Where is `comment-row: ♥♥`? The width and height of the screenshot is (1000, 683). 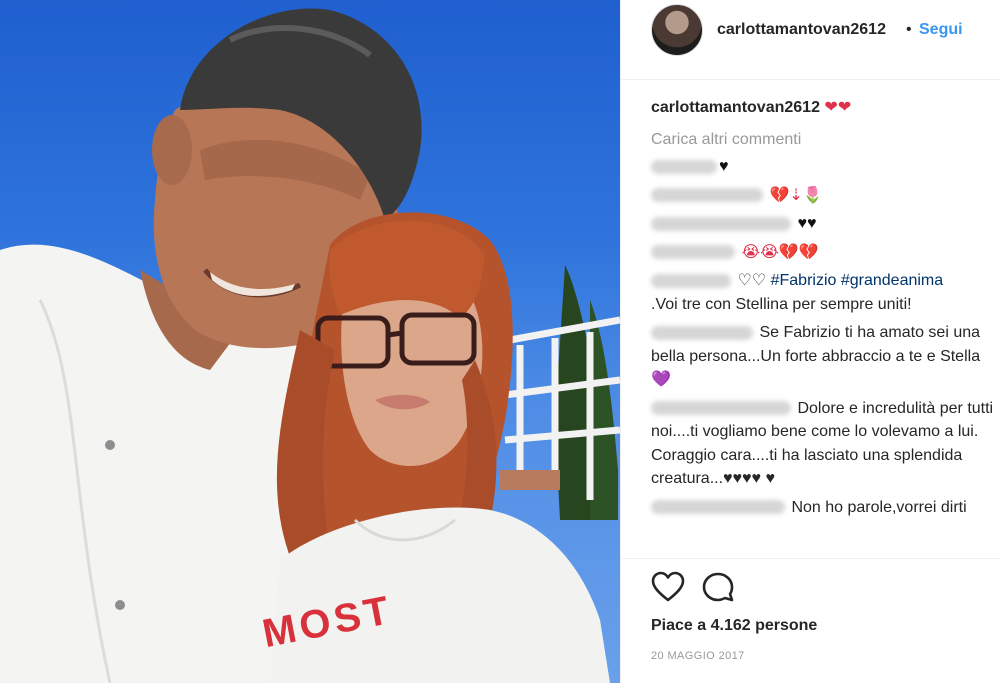 comment-row: ♥♥ is located at coordinates (823, 224).